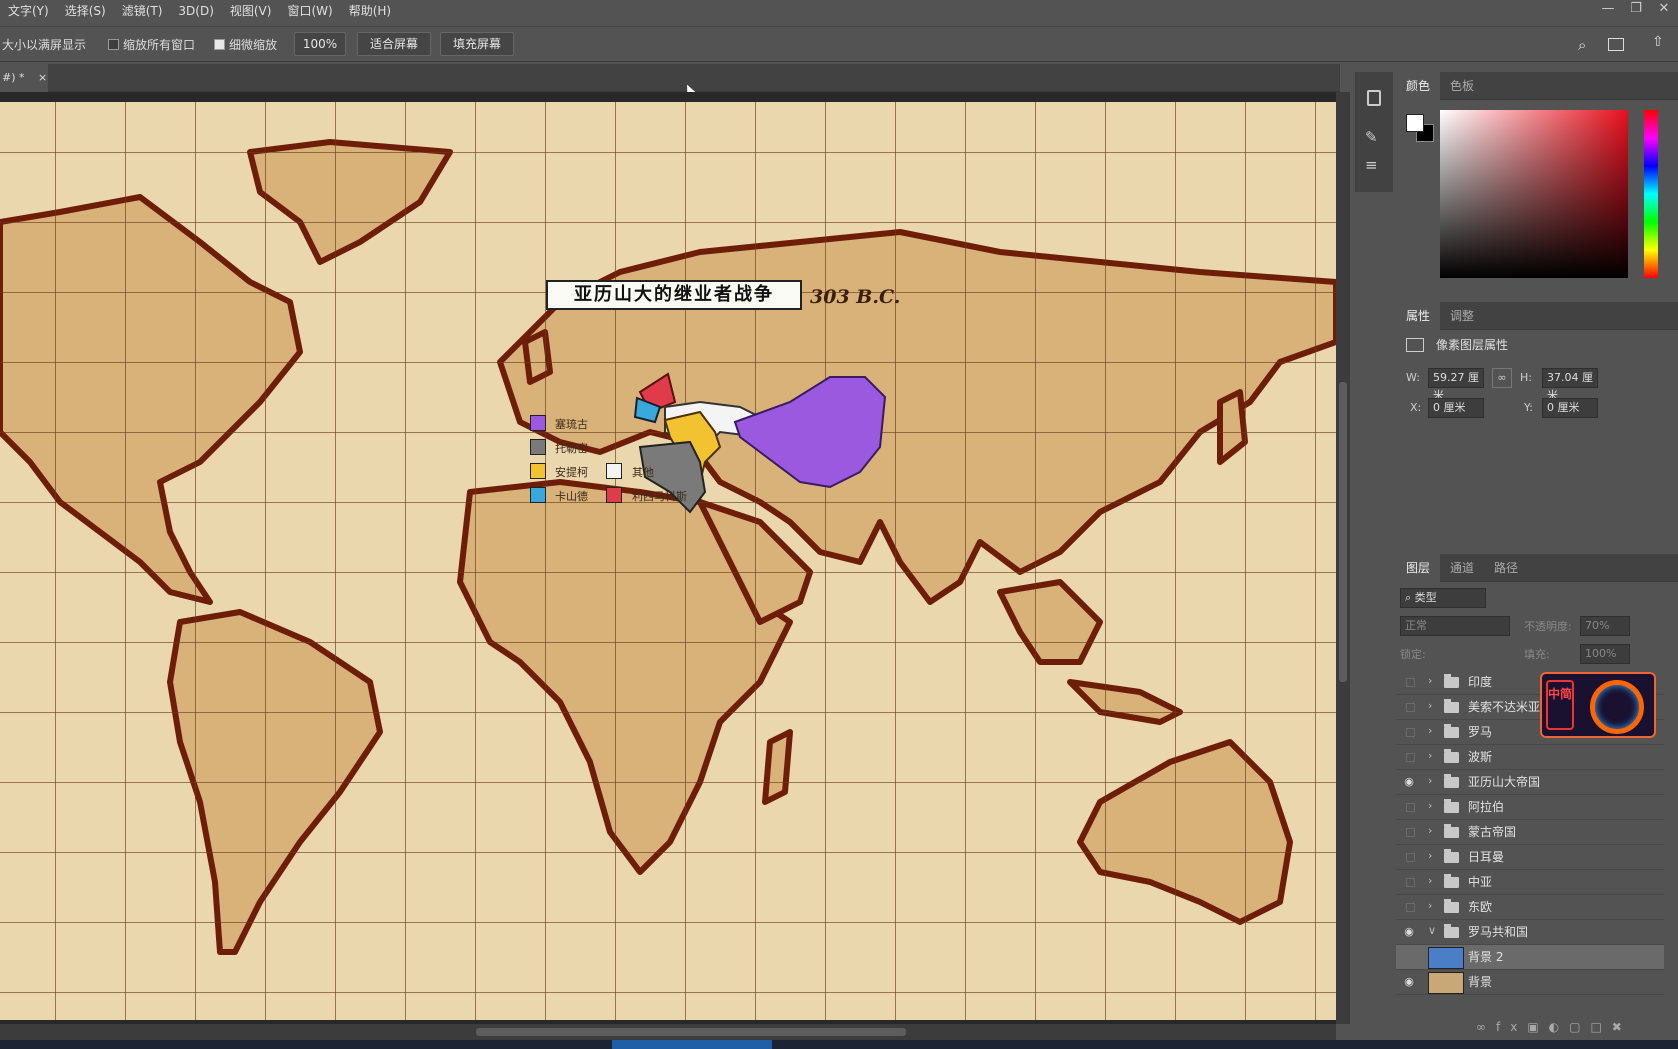 The width and height of the screenshot is (1678, 1049). Describe the element at coordinates (1418, 315) in the screenshot. I see `tab-properties: 属性` at that location.